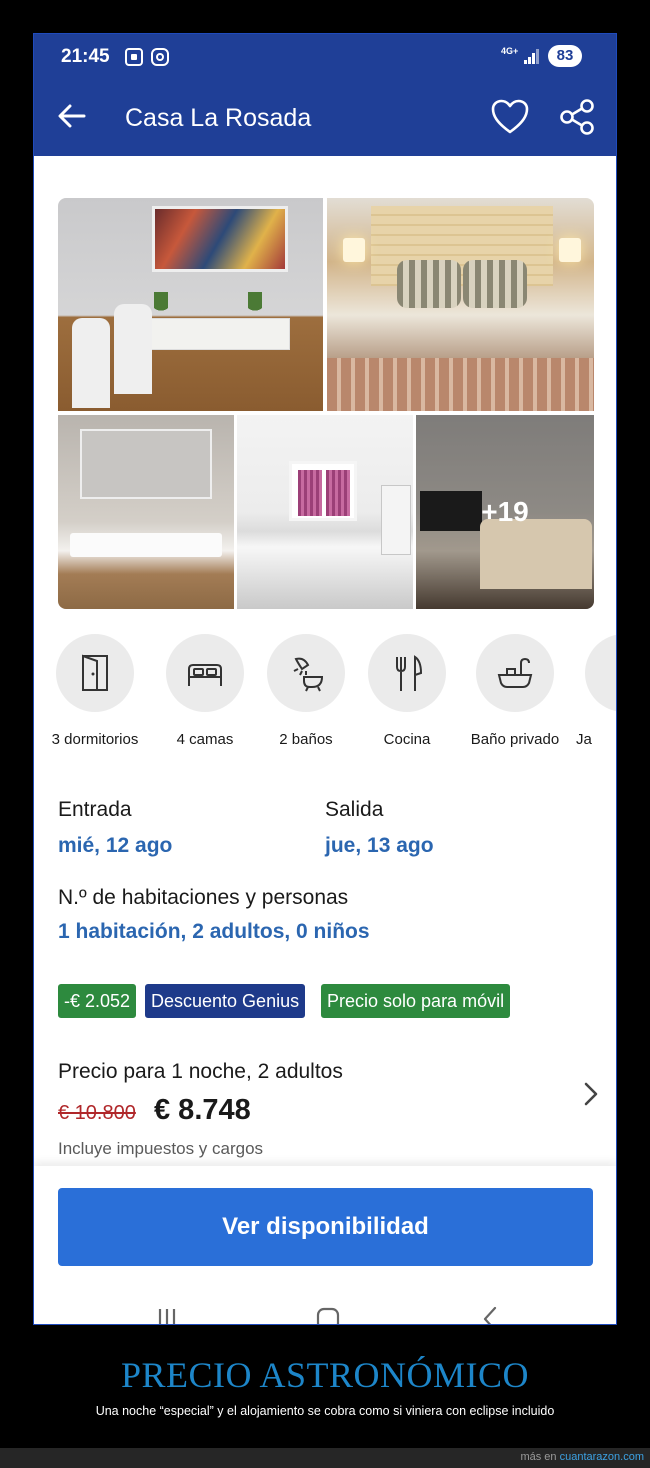 This screenshot has height=1468, width=650. Describe the element at coordinates (323, 491) in the screenshot. I see `window` at that location.